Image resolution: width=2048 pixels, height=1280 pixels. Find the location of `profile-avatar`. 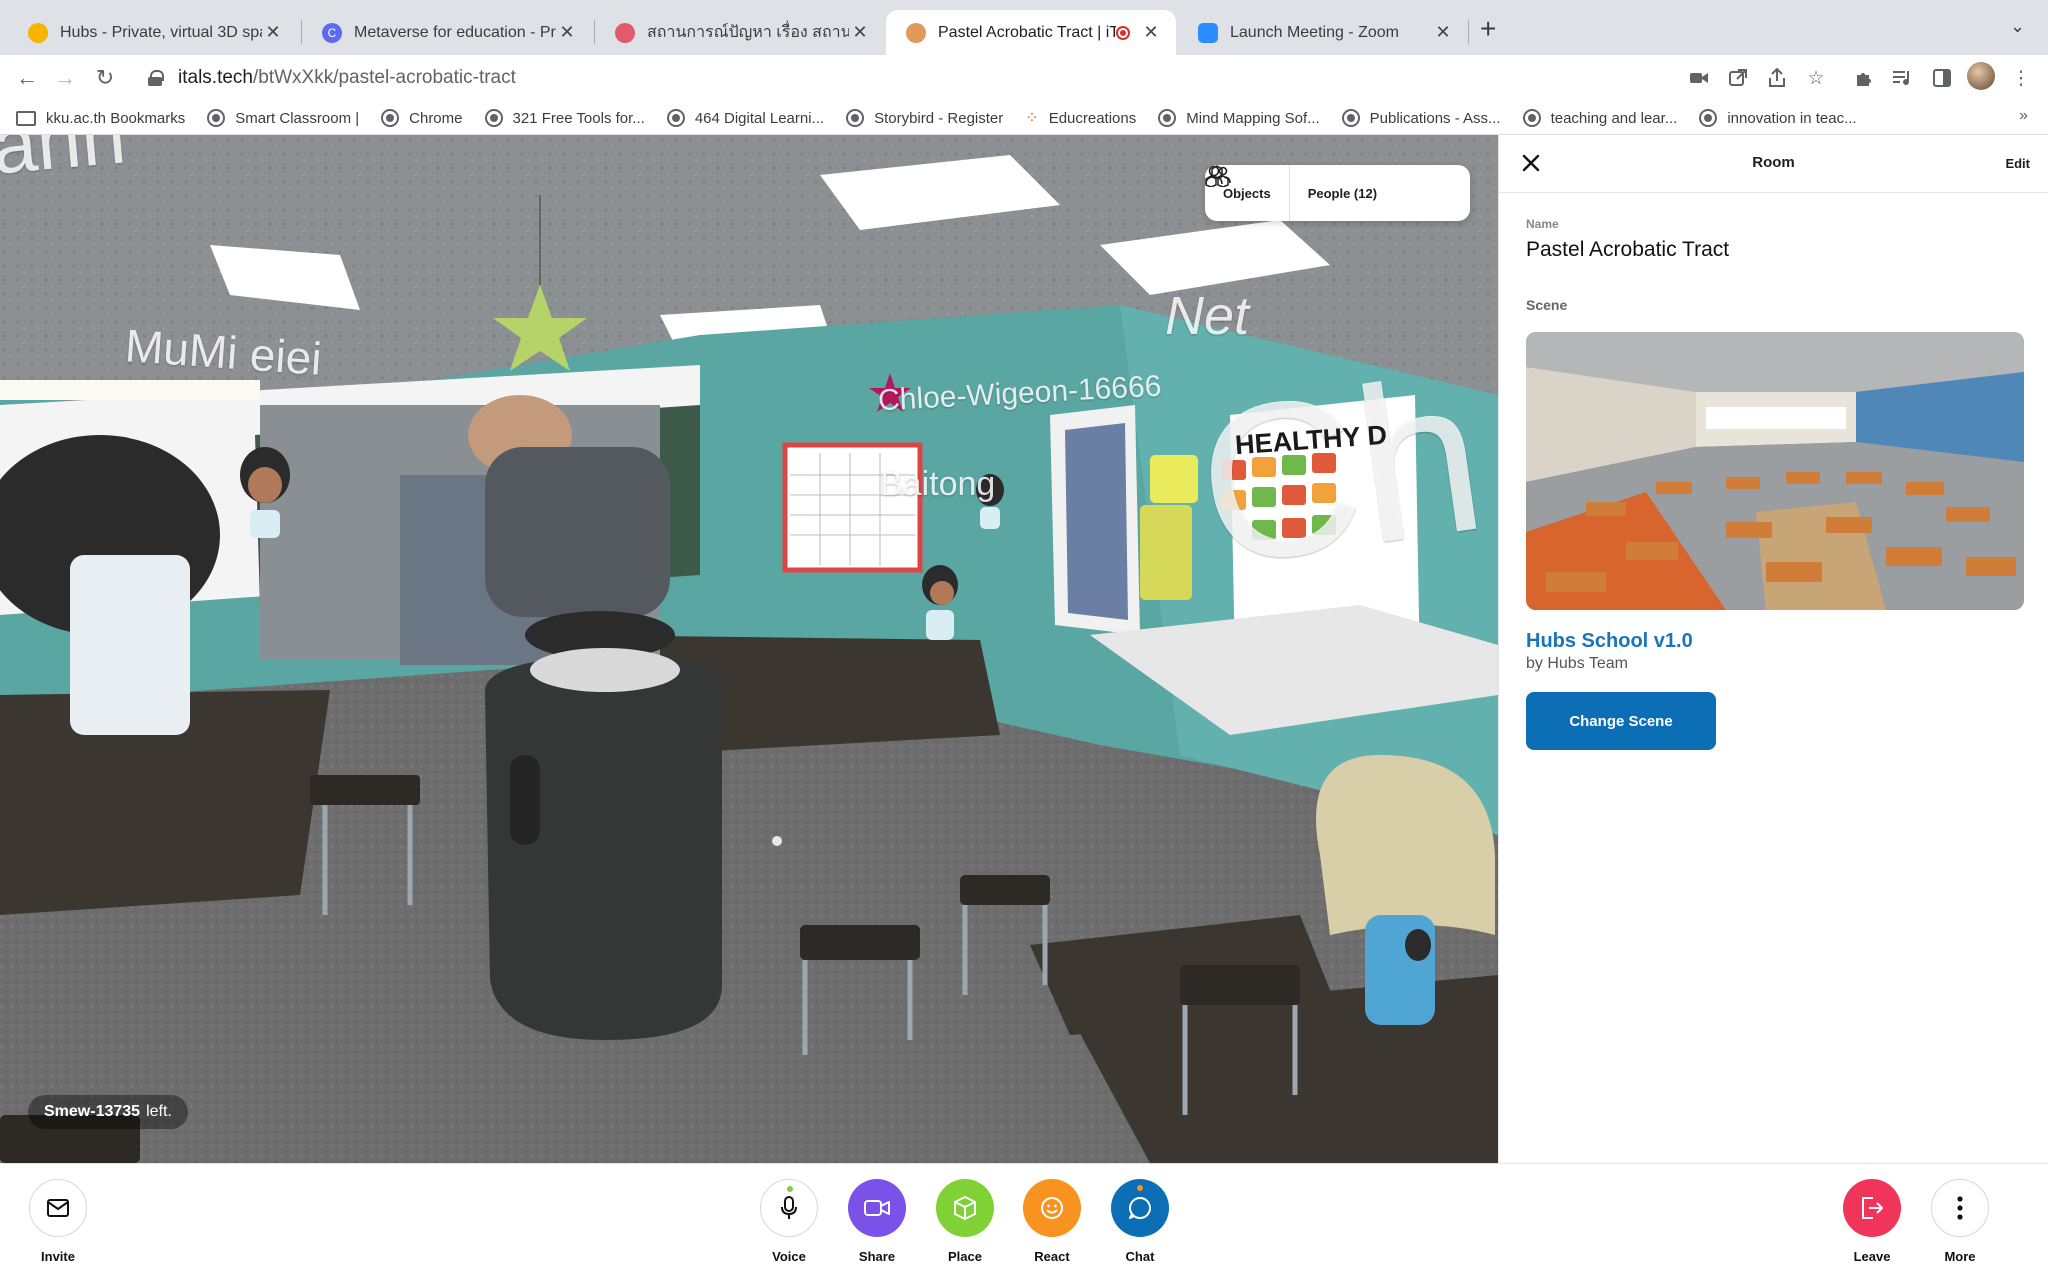

profile-avatar is located at coordinates (1981, 76).